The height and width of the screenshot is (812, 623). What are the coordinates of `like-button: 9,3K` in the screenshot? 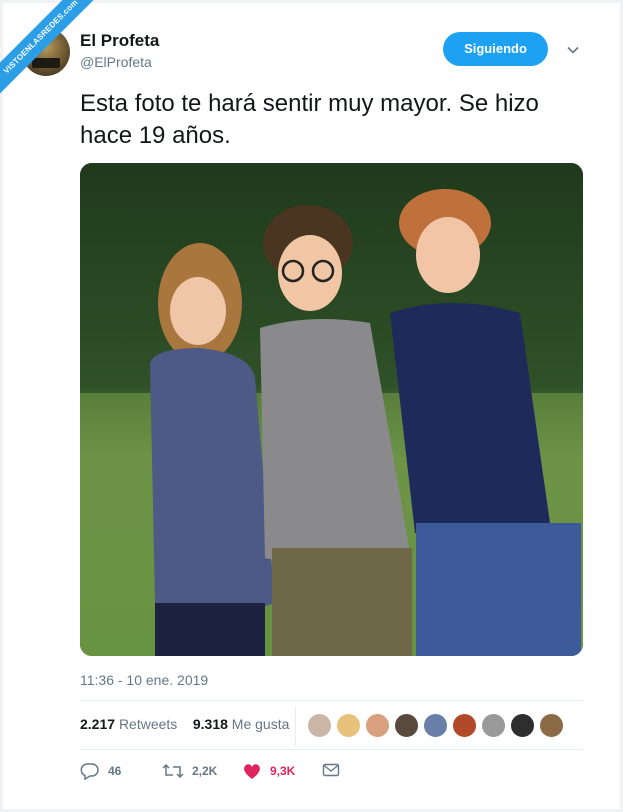 It's located at (268, 771).